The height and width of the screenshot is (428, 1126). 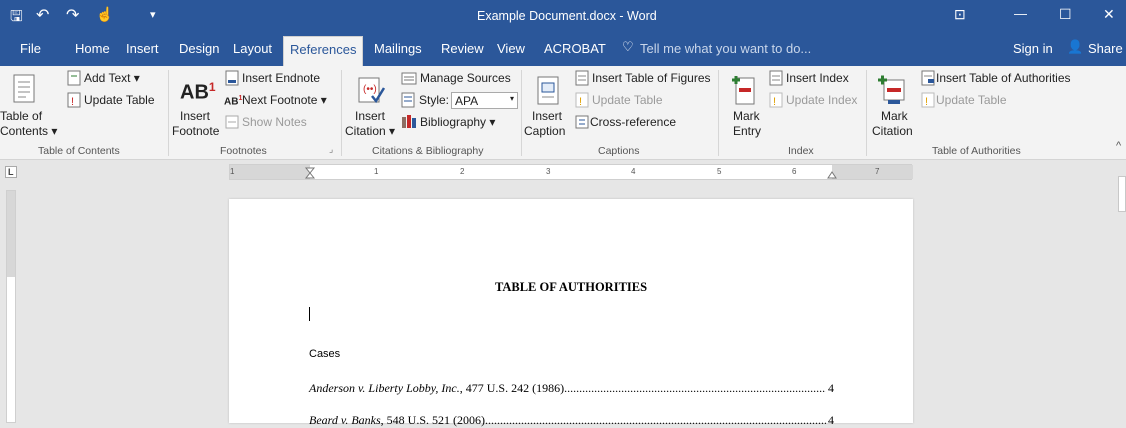 I want to click on next-footnote-icon: AB1, so click(x=233, y=101).